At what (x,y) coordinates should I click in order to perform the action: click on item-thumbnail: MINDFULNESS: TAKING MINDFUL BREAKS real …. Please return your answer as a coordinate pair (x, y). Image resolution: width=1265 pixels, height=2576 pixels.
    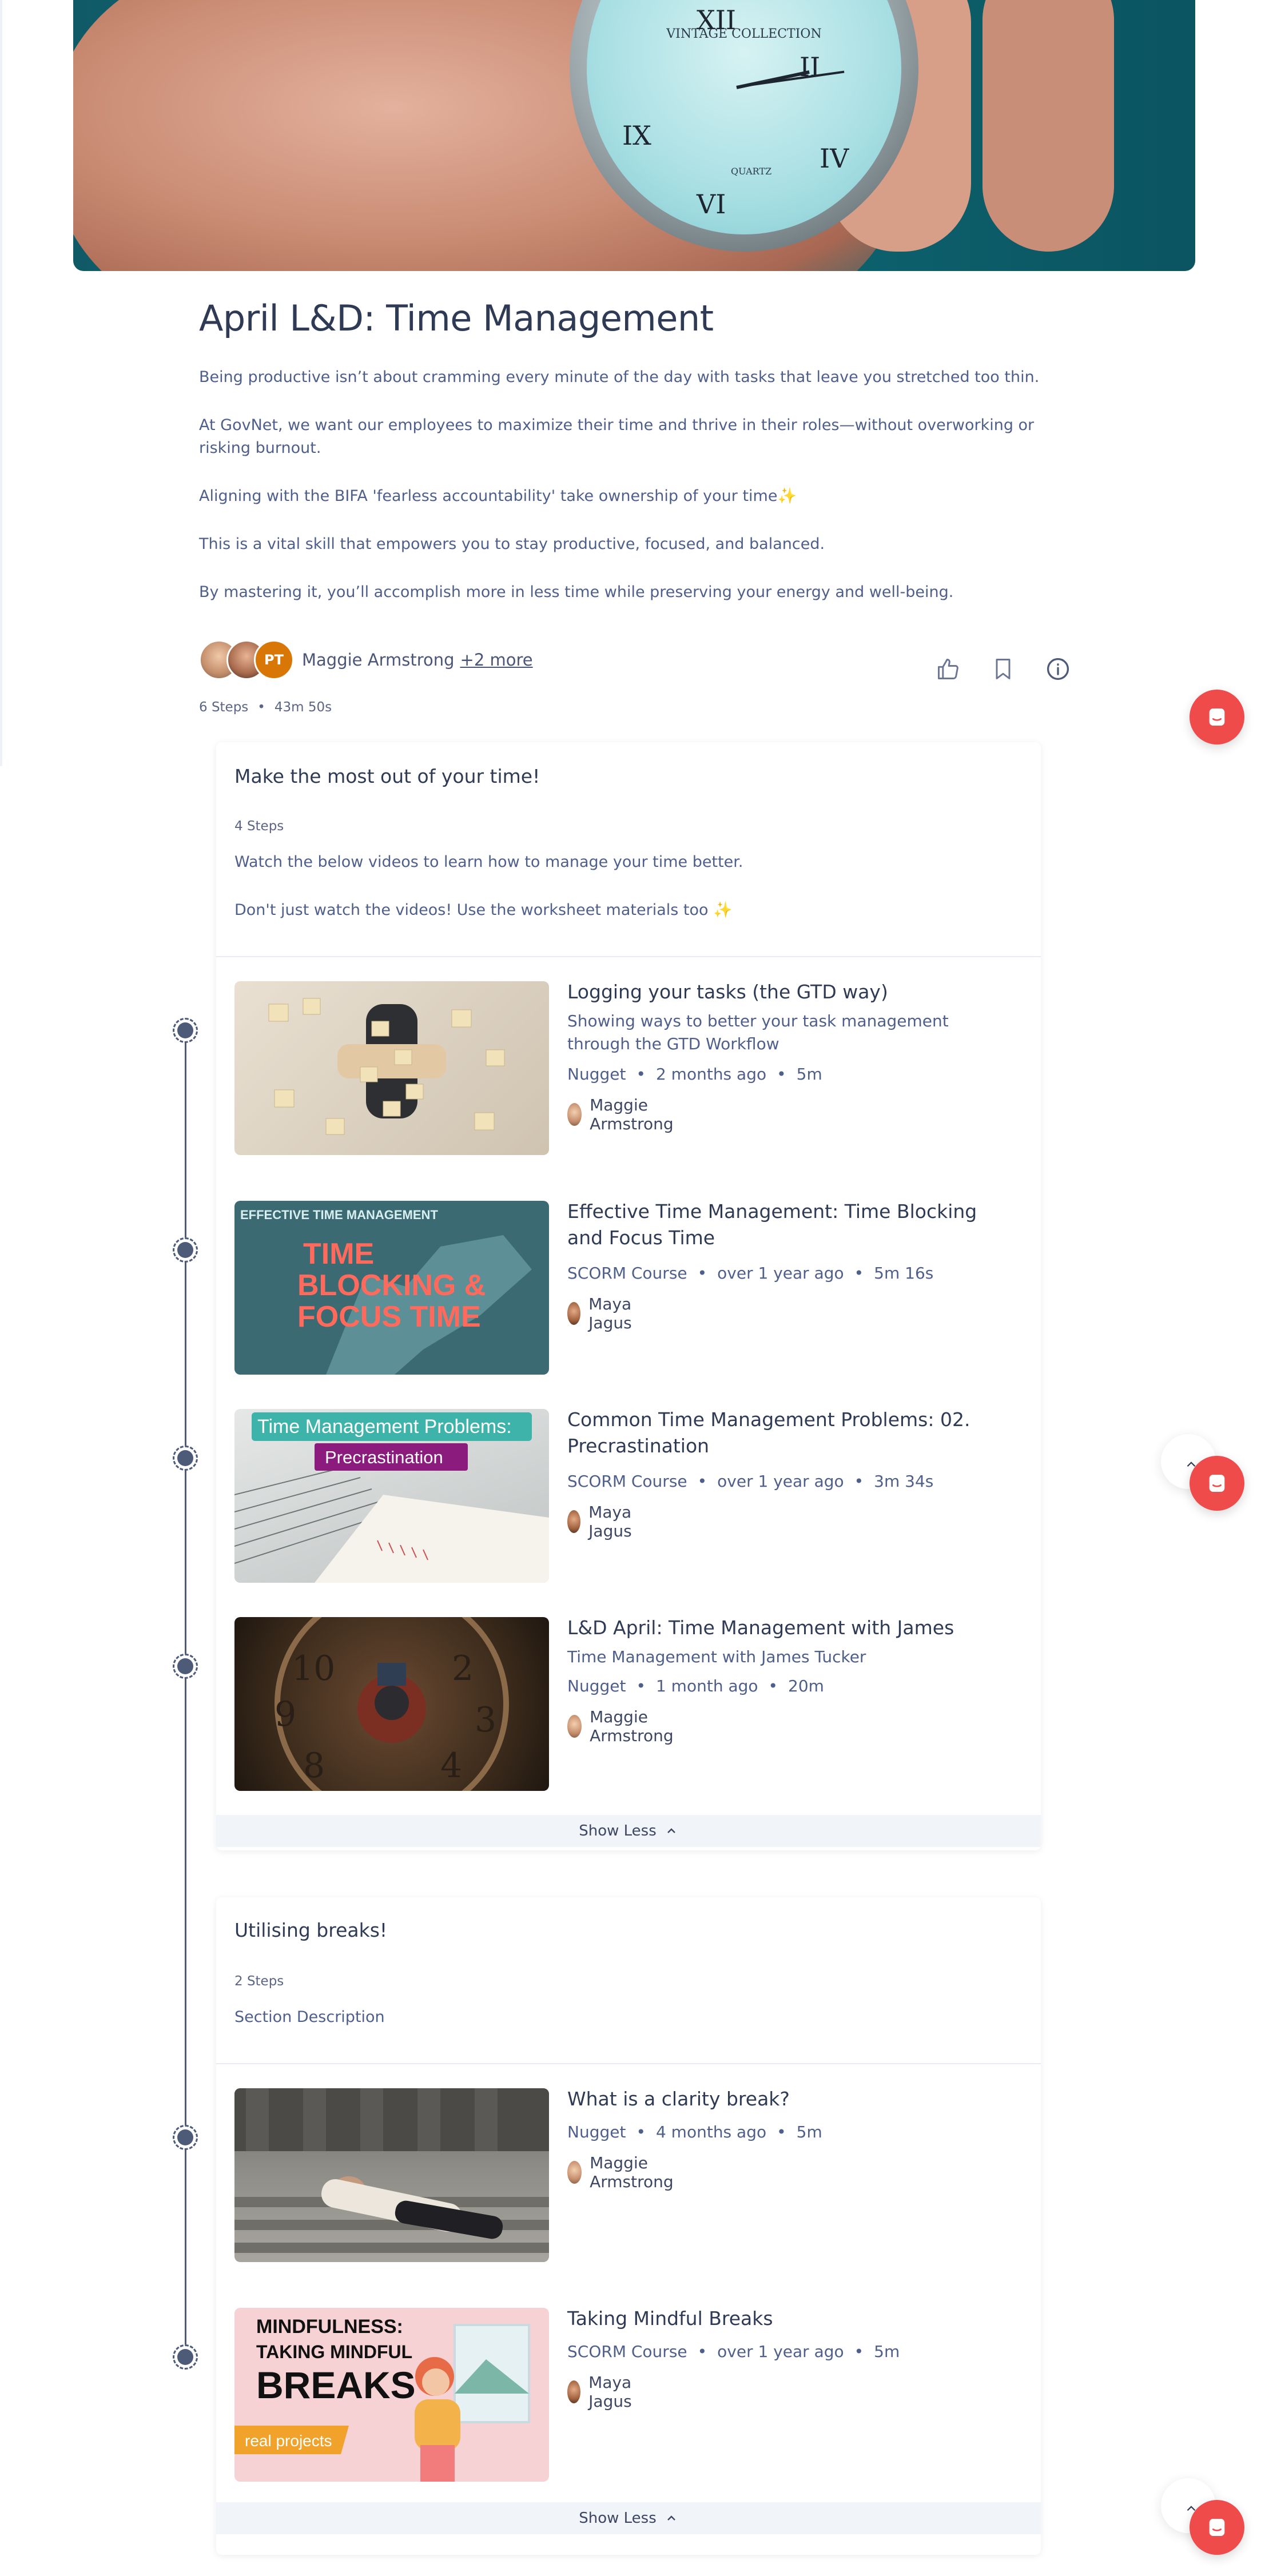
    Looking at the image, I should click on (391, 2395).